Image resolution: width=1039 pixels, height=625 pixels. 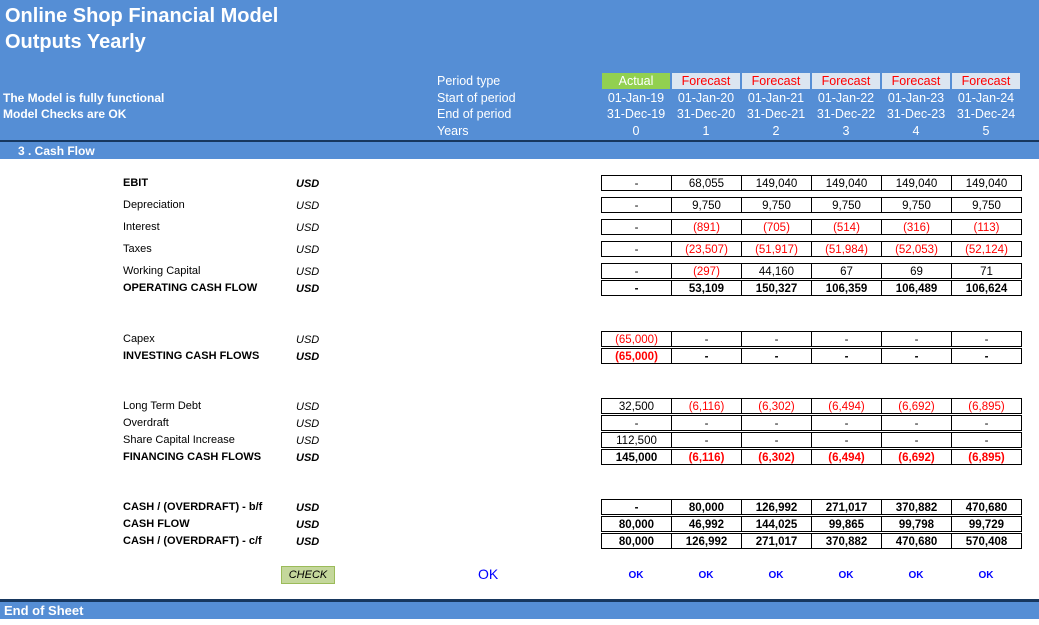 I want to click on value-cell: 106,489, so click(x=916, y=288).